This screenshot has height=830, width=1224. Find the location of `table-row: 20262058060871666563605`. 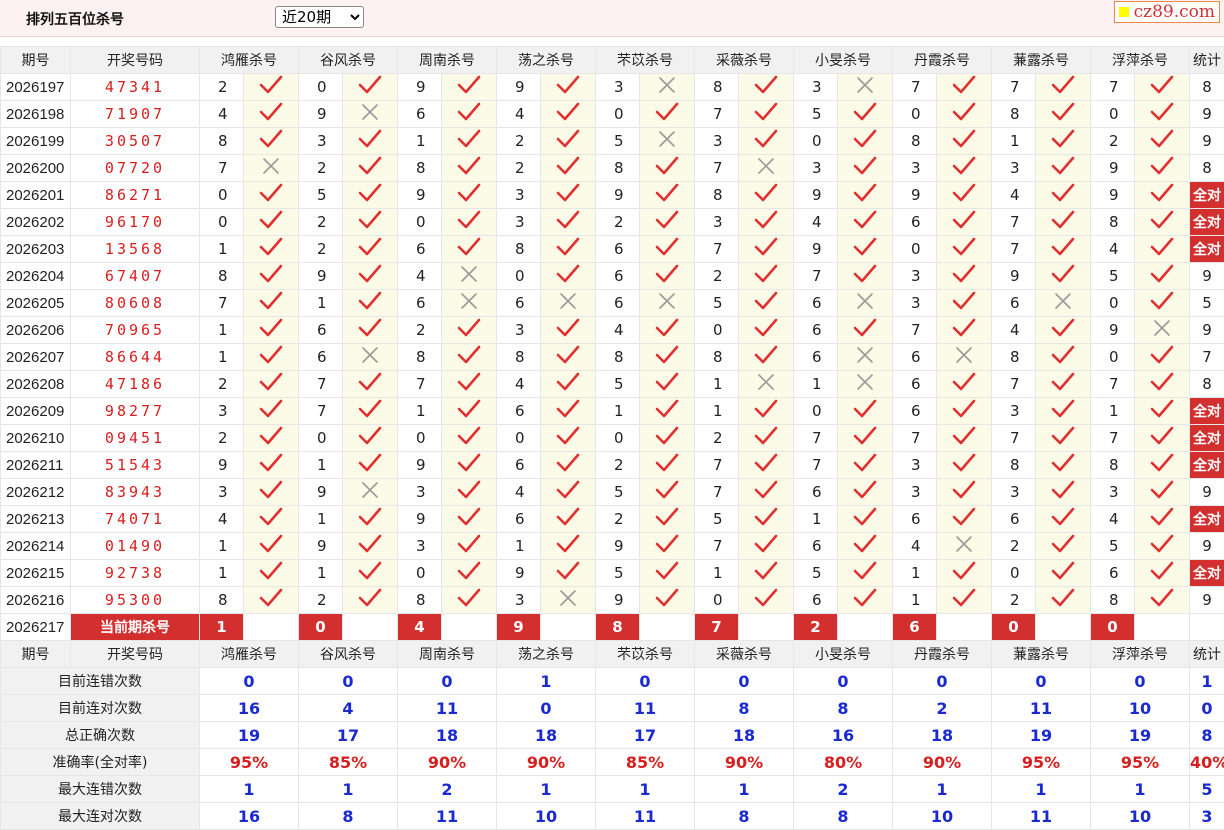

table-row: 20262058060871666563605 is located at coordinates (612, 303).